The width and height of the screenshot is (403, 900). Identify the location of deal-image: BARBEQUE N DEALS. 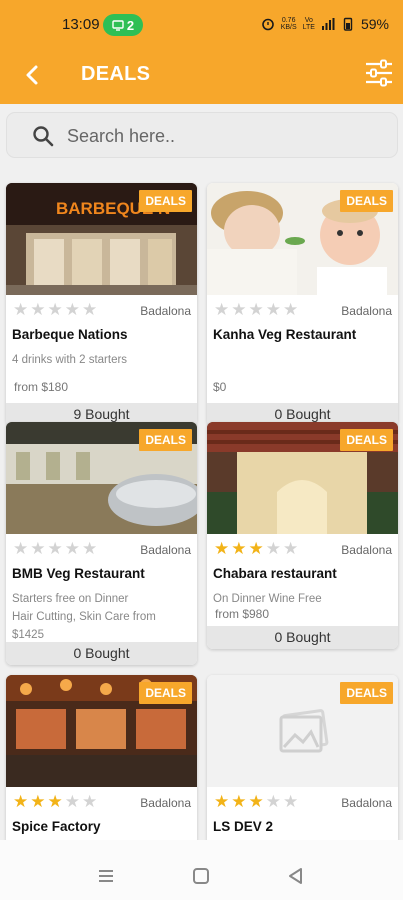
(101, 239).